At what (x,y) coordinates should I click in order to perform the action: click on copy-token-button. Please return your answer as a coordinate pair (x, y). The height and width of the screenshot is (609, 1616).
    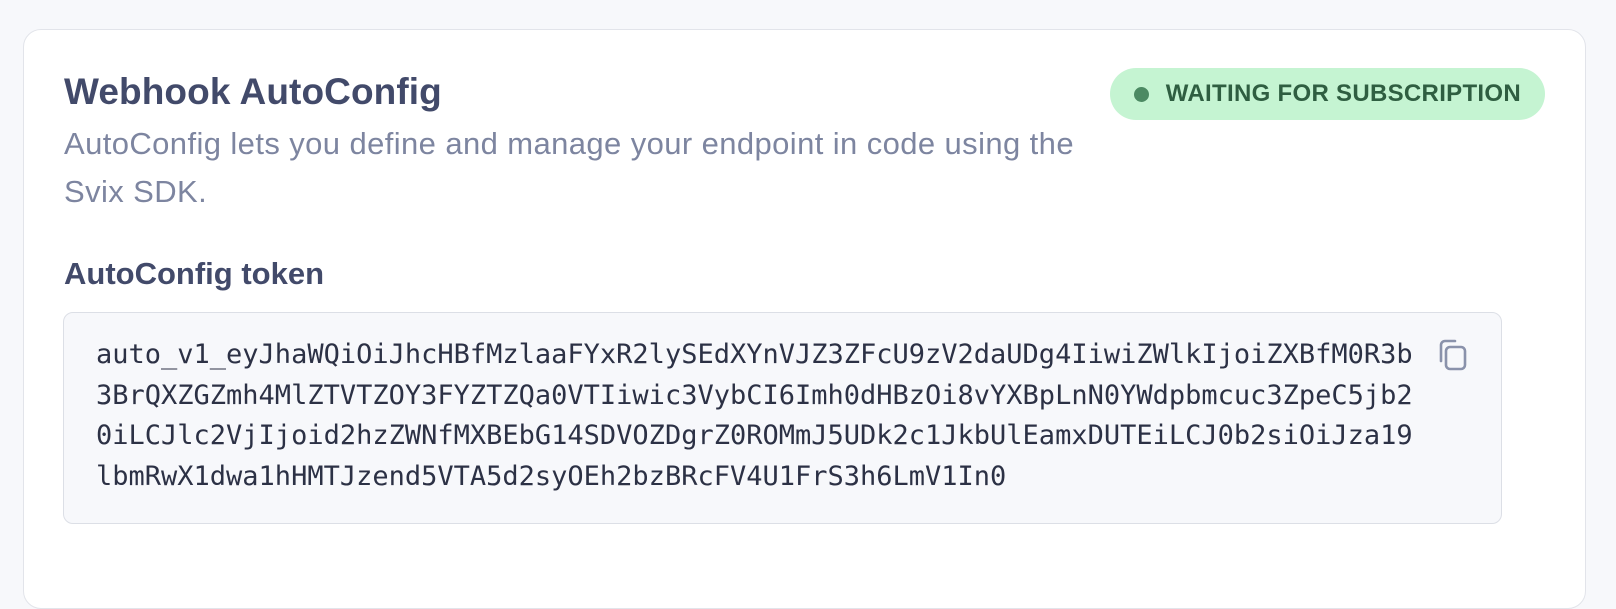
    Looking at the image, I should click on (1453, 355).